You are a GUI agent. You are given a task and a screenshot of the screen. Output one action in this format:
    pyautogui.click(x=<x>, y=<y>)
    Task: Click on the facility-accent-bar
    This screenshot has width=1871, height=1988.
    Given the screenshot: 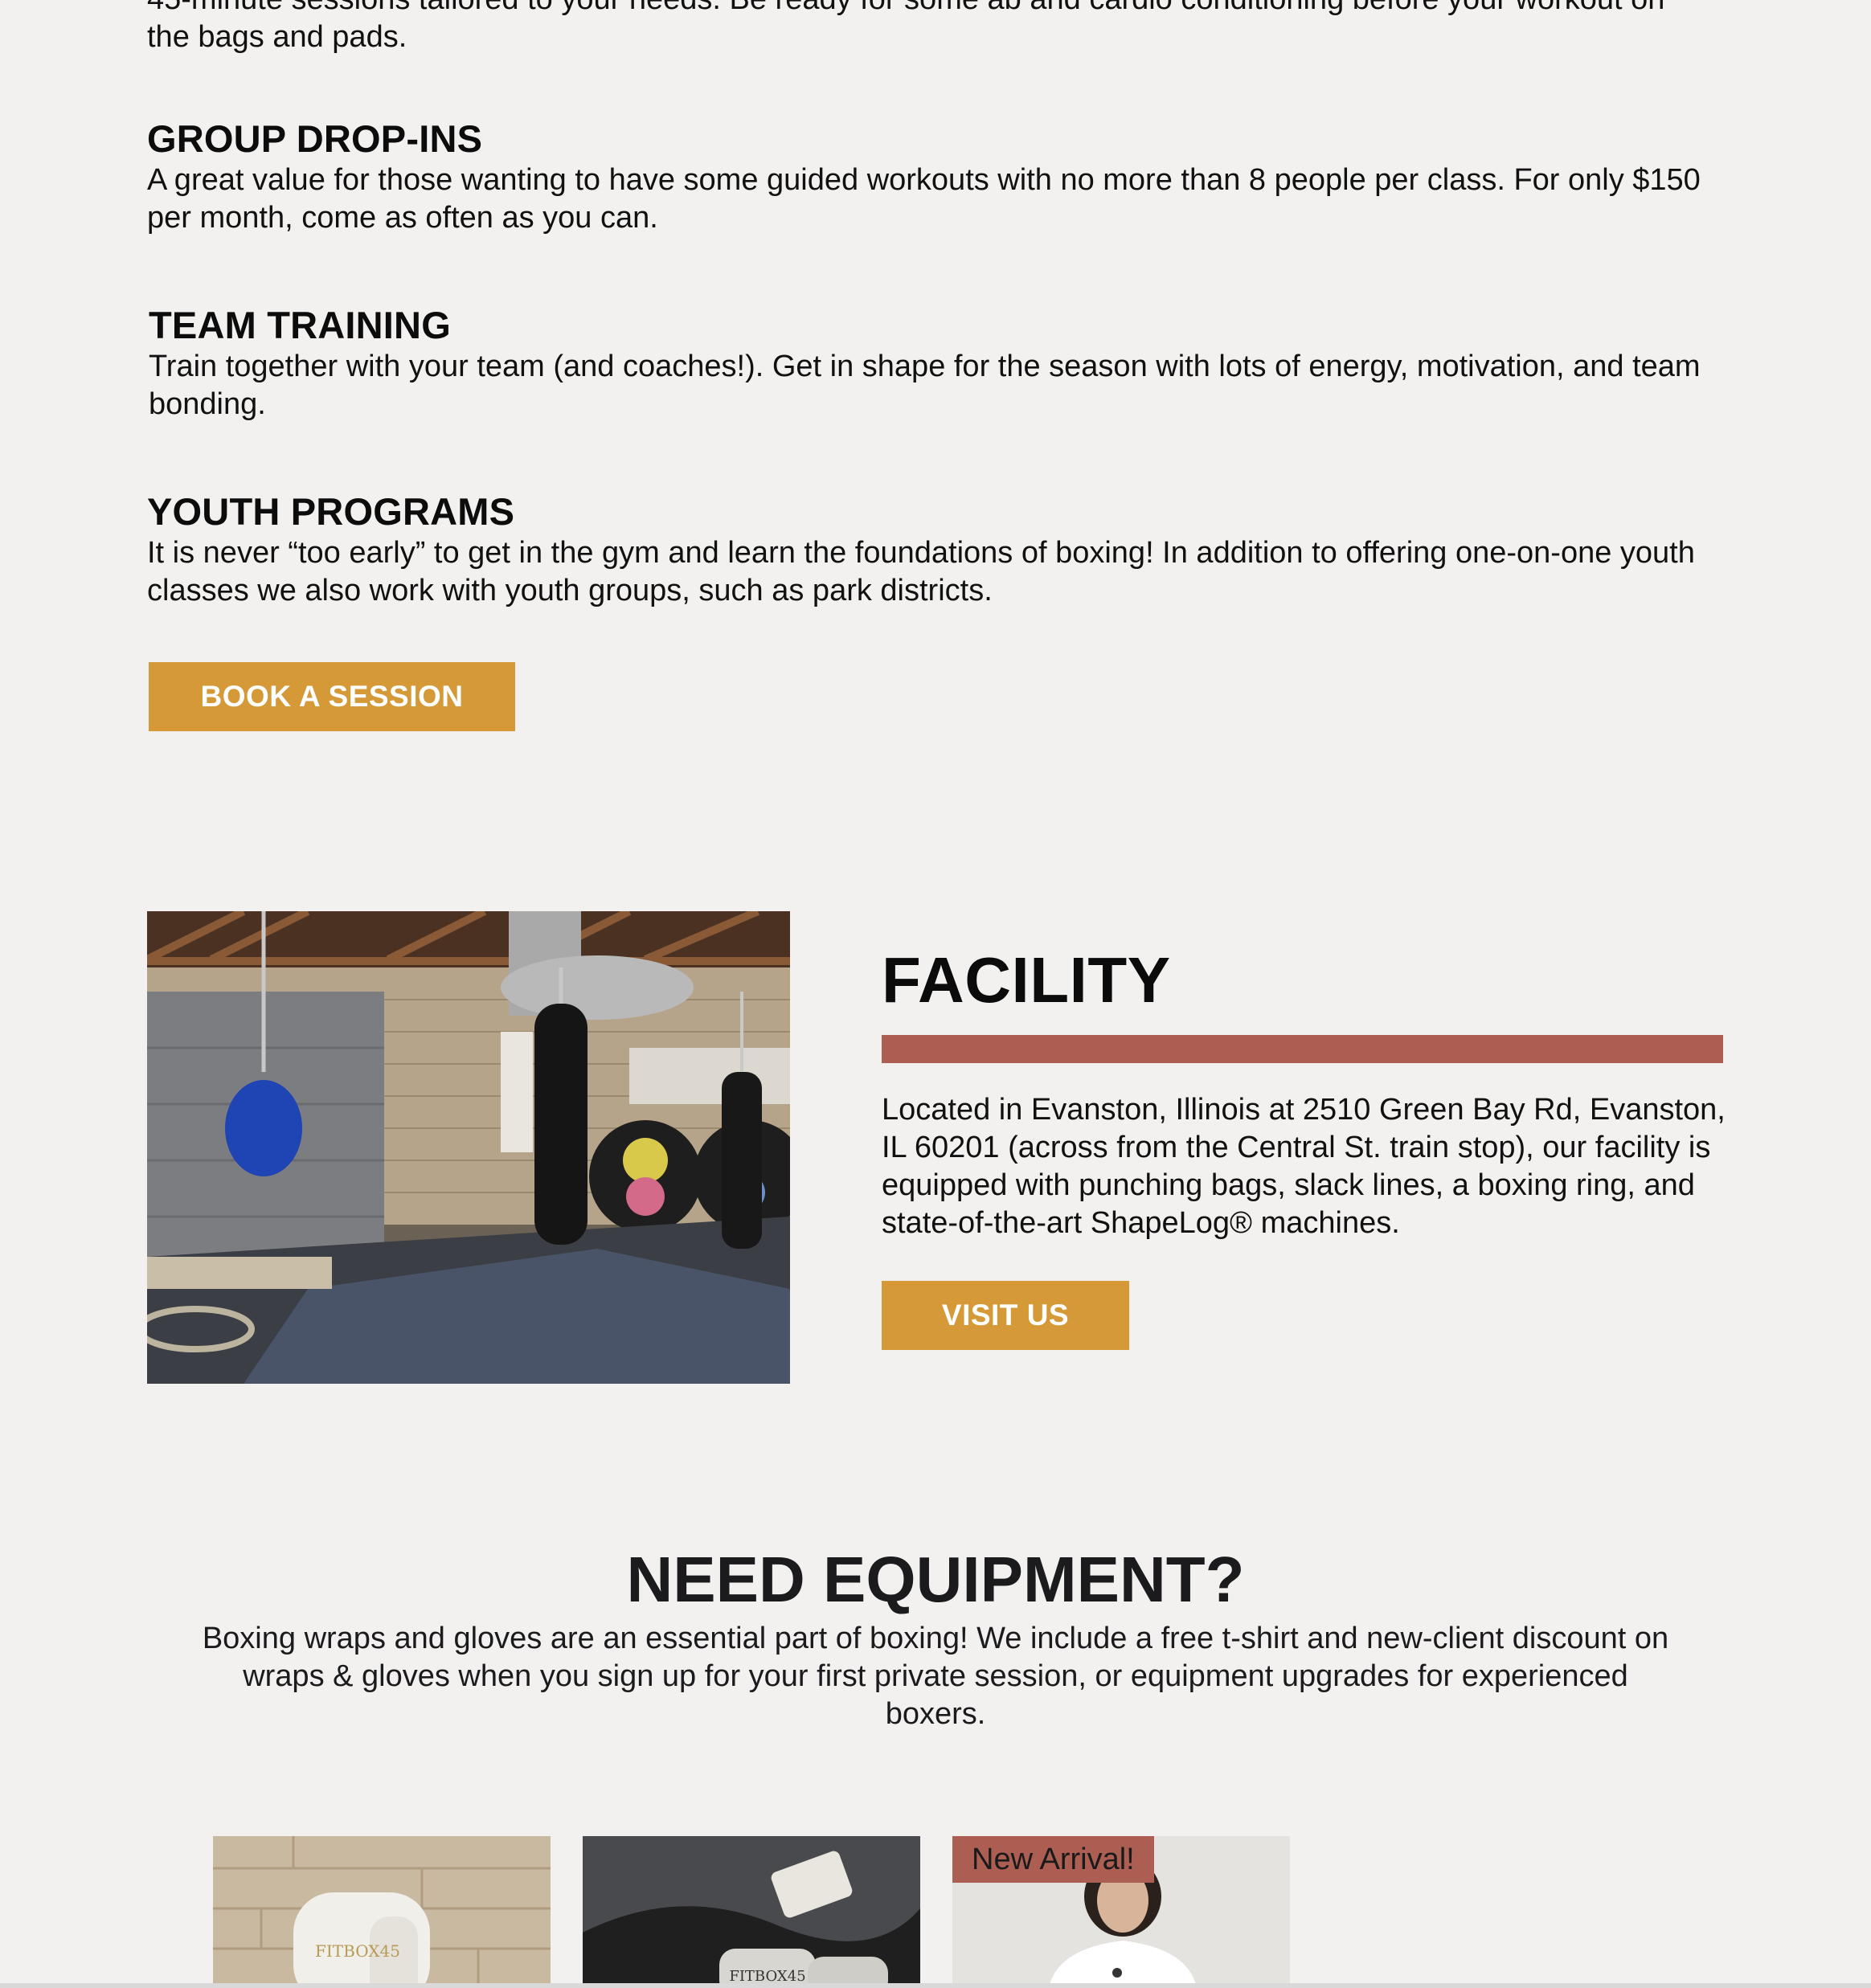 What is the action you would take?
    pyautogui.click(x=1302, y=1049)
    